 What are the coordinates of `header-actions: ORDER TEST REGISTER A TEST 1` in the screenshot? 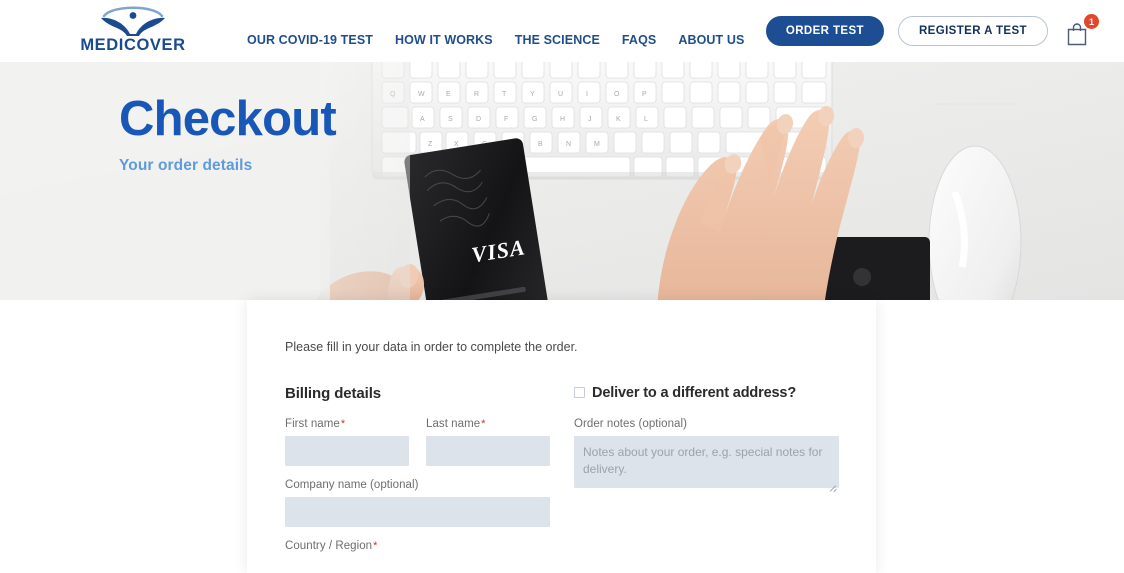 It's located at (932, 31).